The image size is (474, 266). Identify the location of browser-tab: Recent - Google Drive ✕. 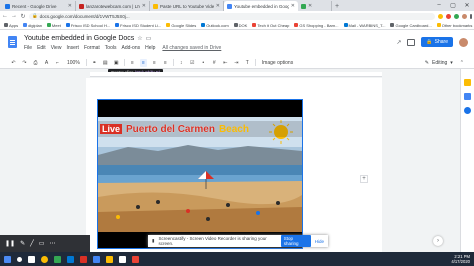
(39, 6).